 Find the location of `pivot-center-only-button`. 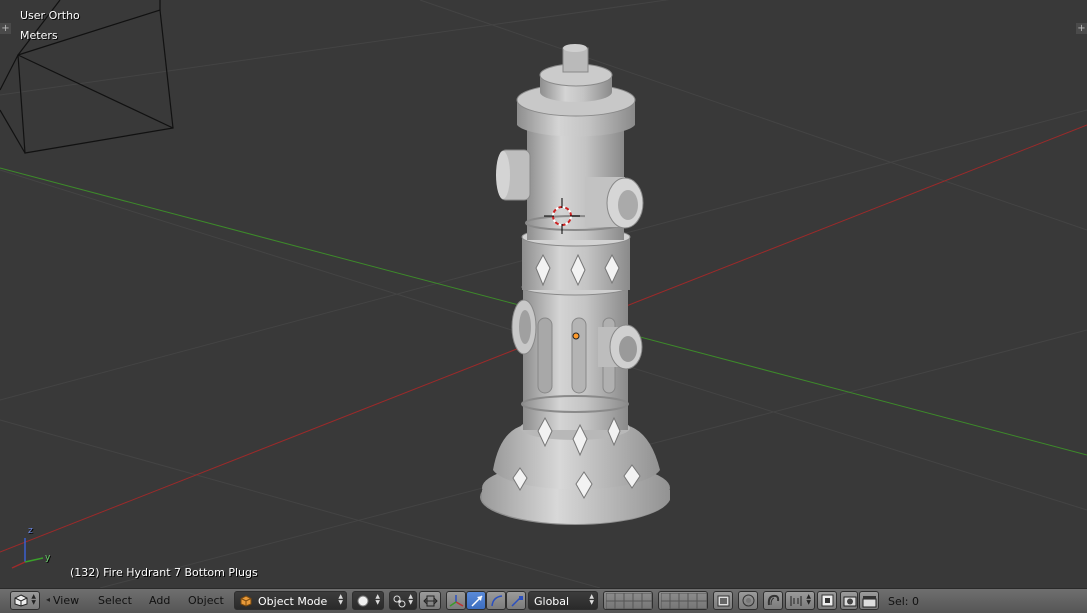

pivot-center-only-button is located at coordinates (430, 600).